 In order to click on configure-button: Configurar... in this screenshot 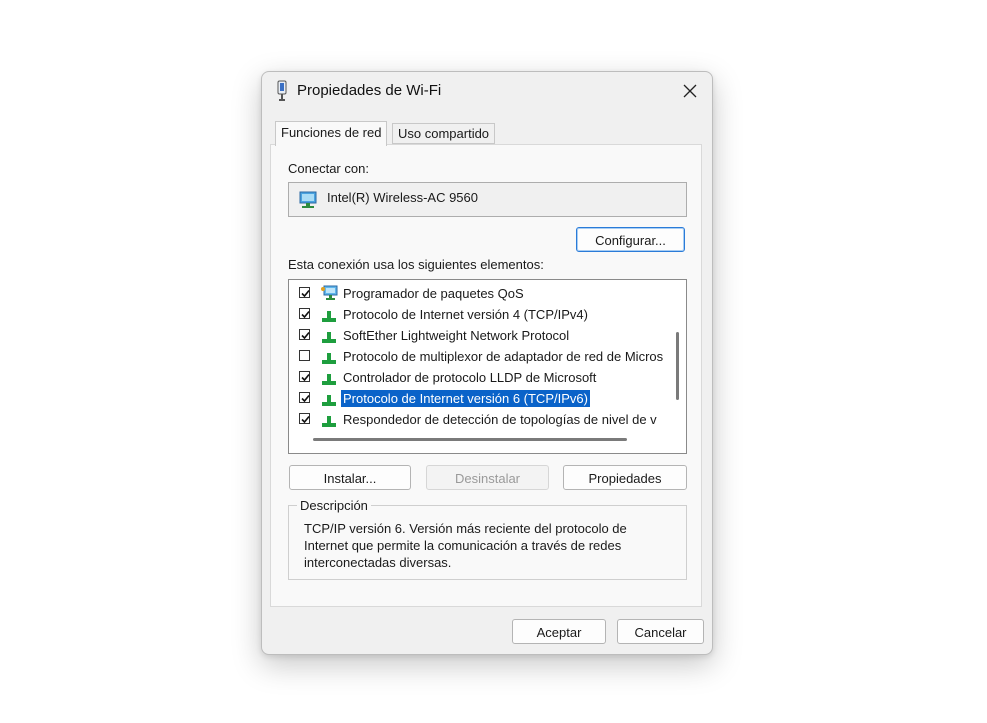, I will do `click(630, 239)`.